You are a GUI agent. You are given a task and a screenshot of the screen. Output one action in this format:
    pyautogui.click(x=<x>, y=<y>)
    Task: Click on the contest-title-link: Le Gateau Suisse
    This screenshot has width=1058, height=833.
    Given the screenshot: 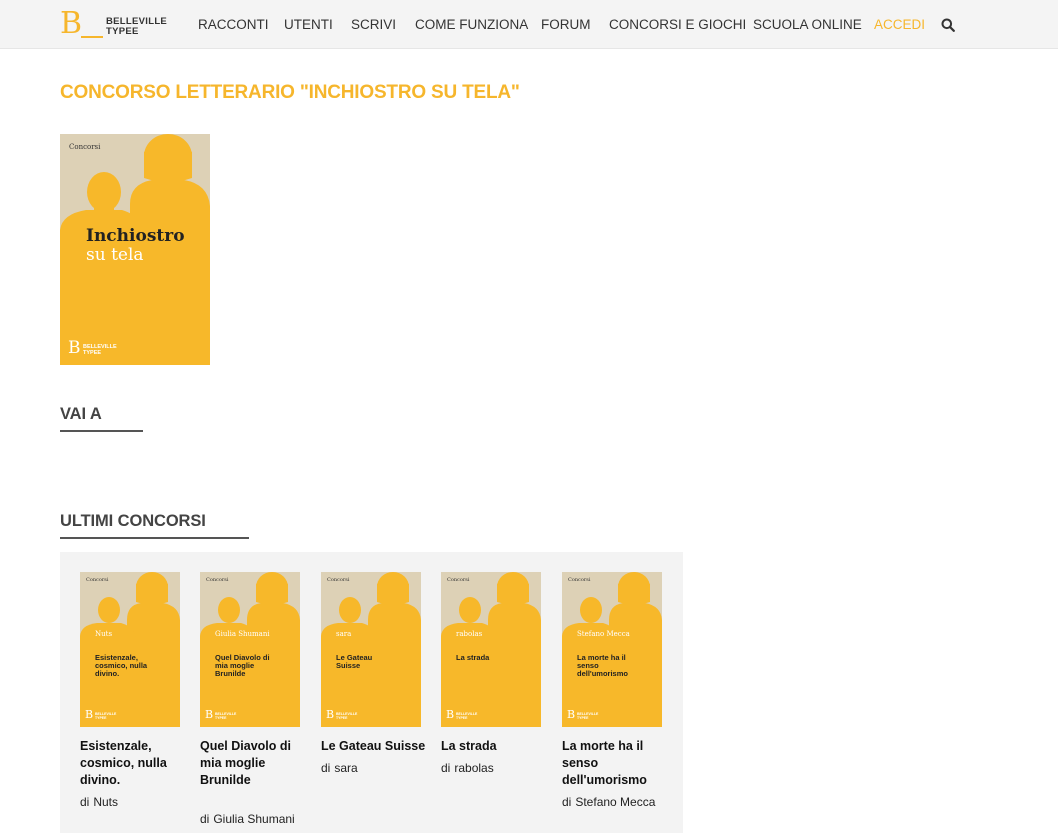 What is the action you would take?
    pyautogui.click(x=376, y=746)
    